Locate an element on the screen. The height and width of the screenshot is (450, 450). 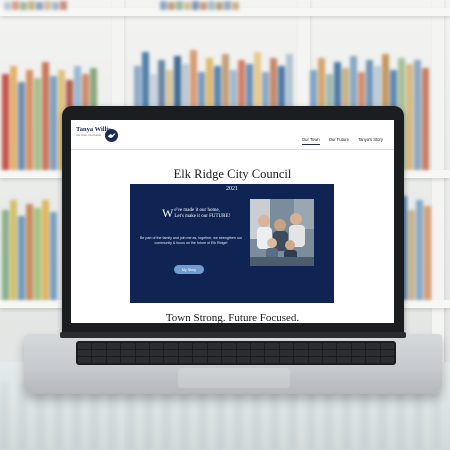
hero-year: 2021 is located at coordinates (232, 189).